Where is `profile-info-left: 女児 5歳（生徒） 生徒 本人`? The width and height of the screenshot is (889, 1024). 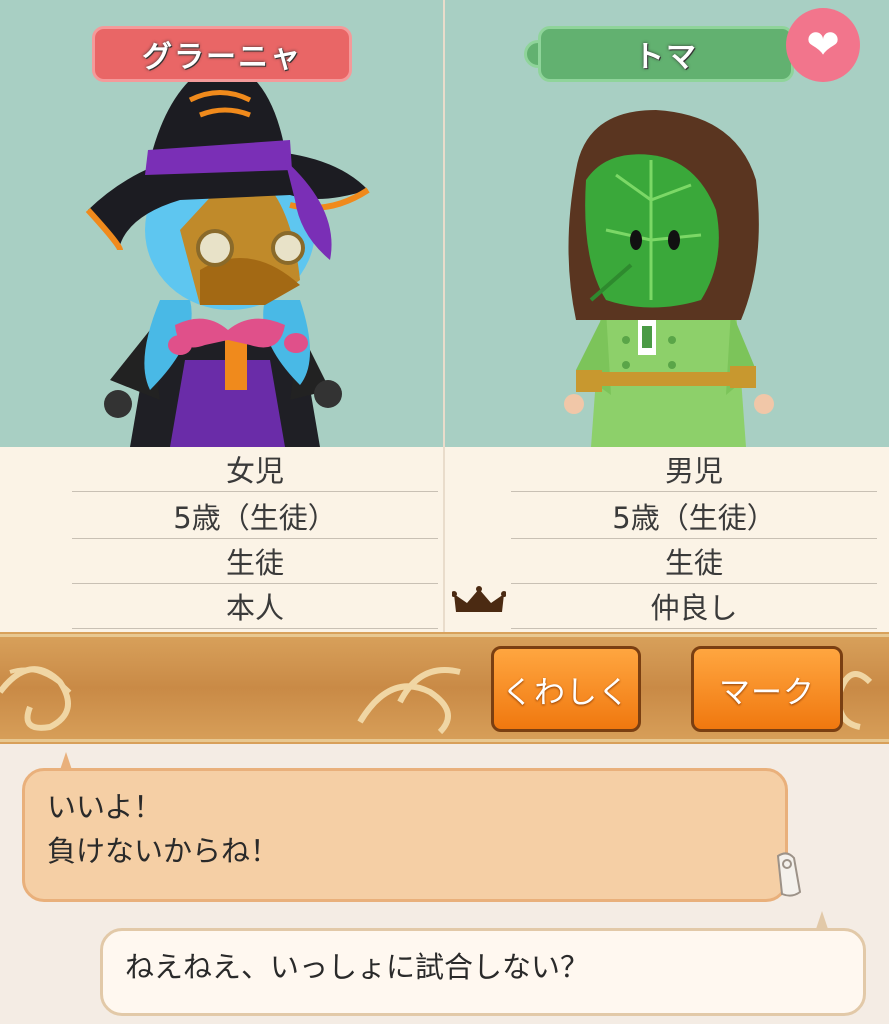
profile-info-left: 女児 5歳（生徒） 生徒 本人 is located at coordinates (221, 539).